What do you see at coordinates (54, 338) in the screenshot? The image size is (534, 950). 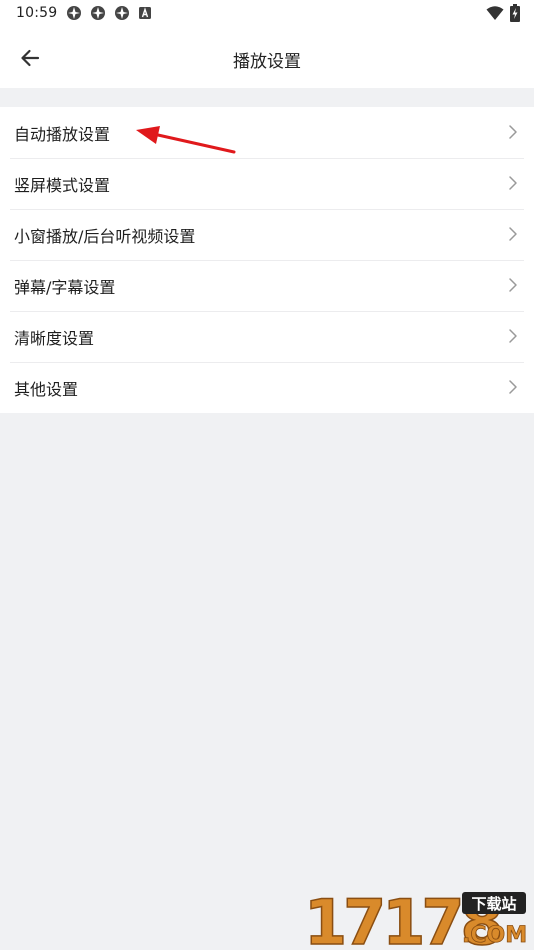 I see `settings-item-label: 清晰度设置` at bounding box center [54, 338].